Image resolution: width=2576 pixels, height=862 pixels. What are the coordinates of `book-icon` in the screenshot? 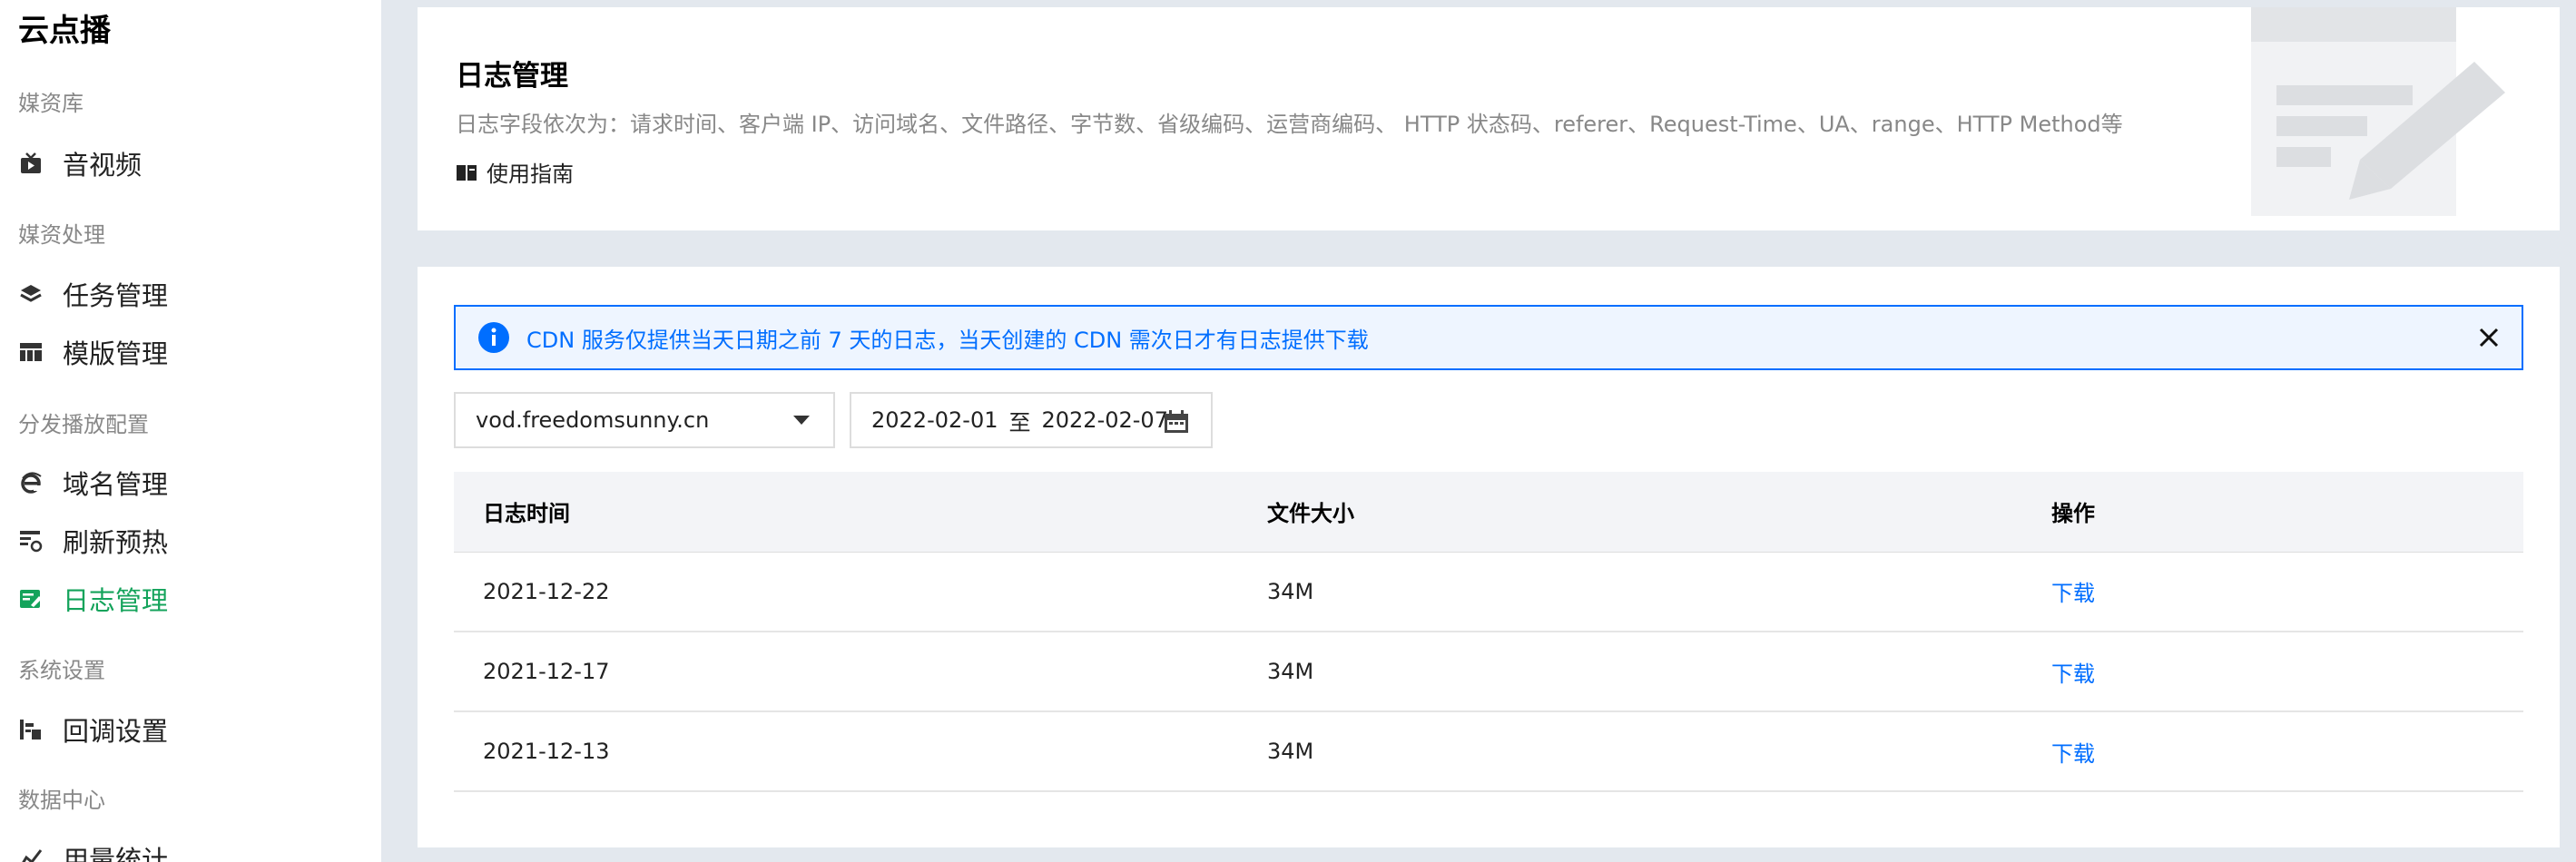 It's located at (466, 172).